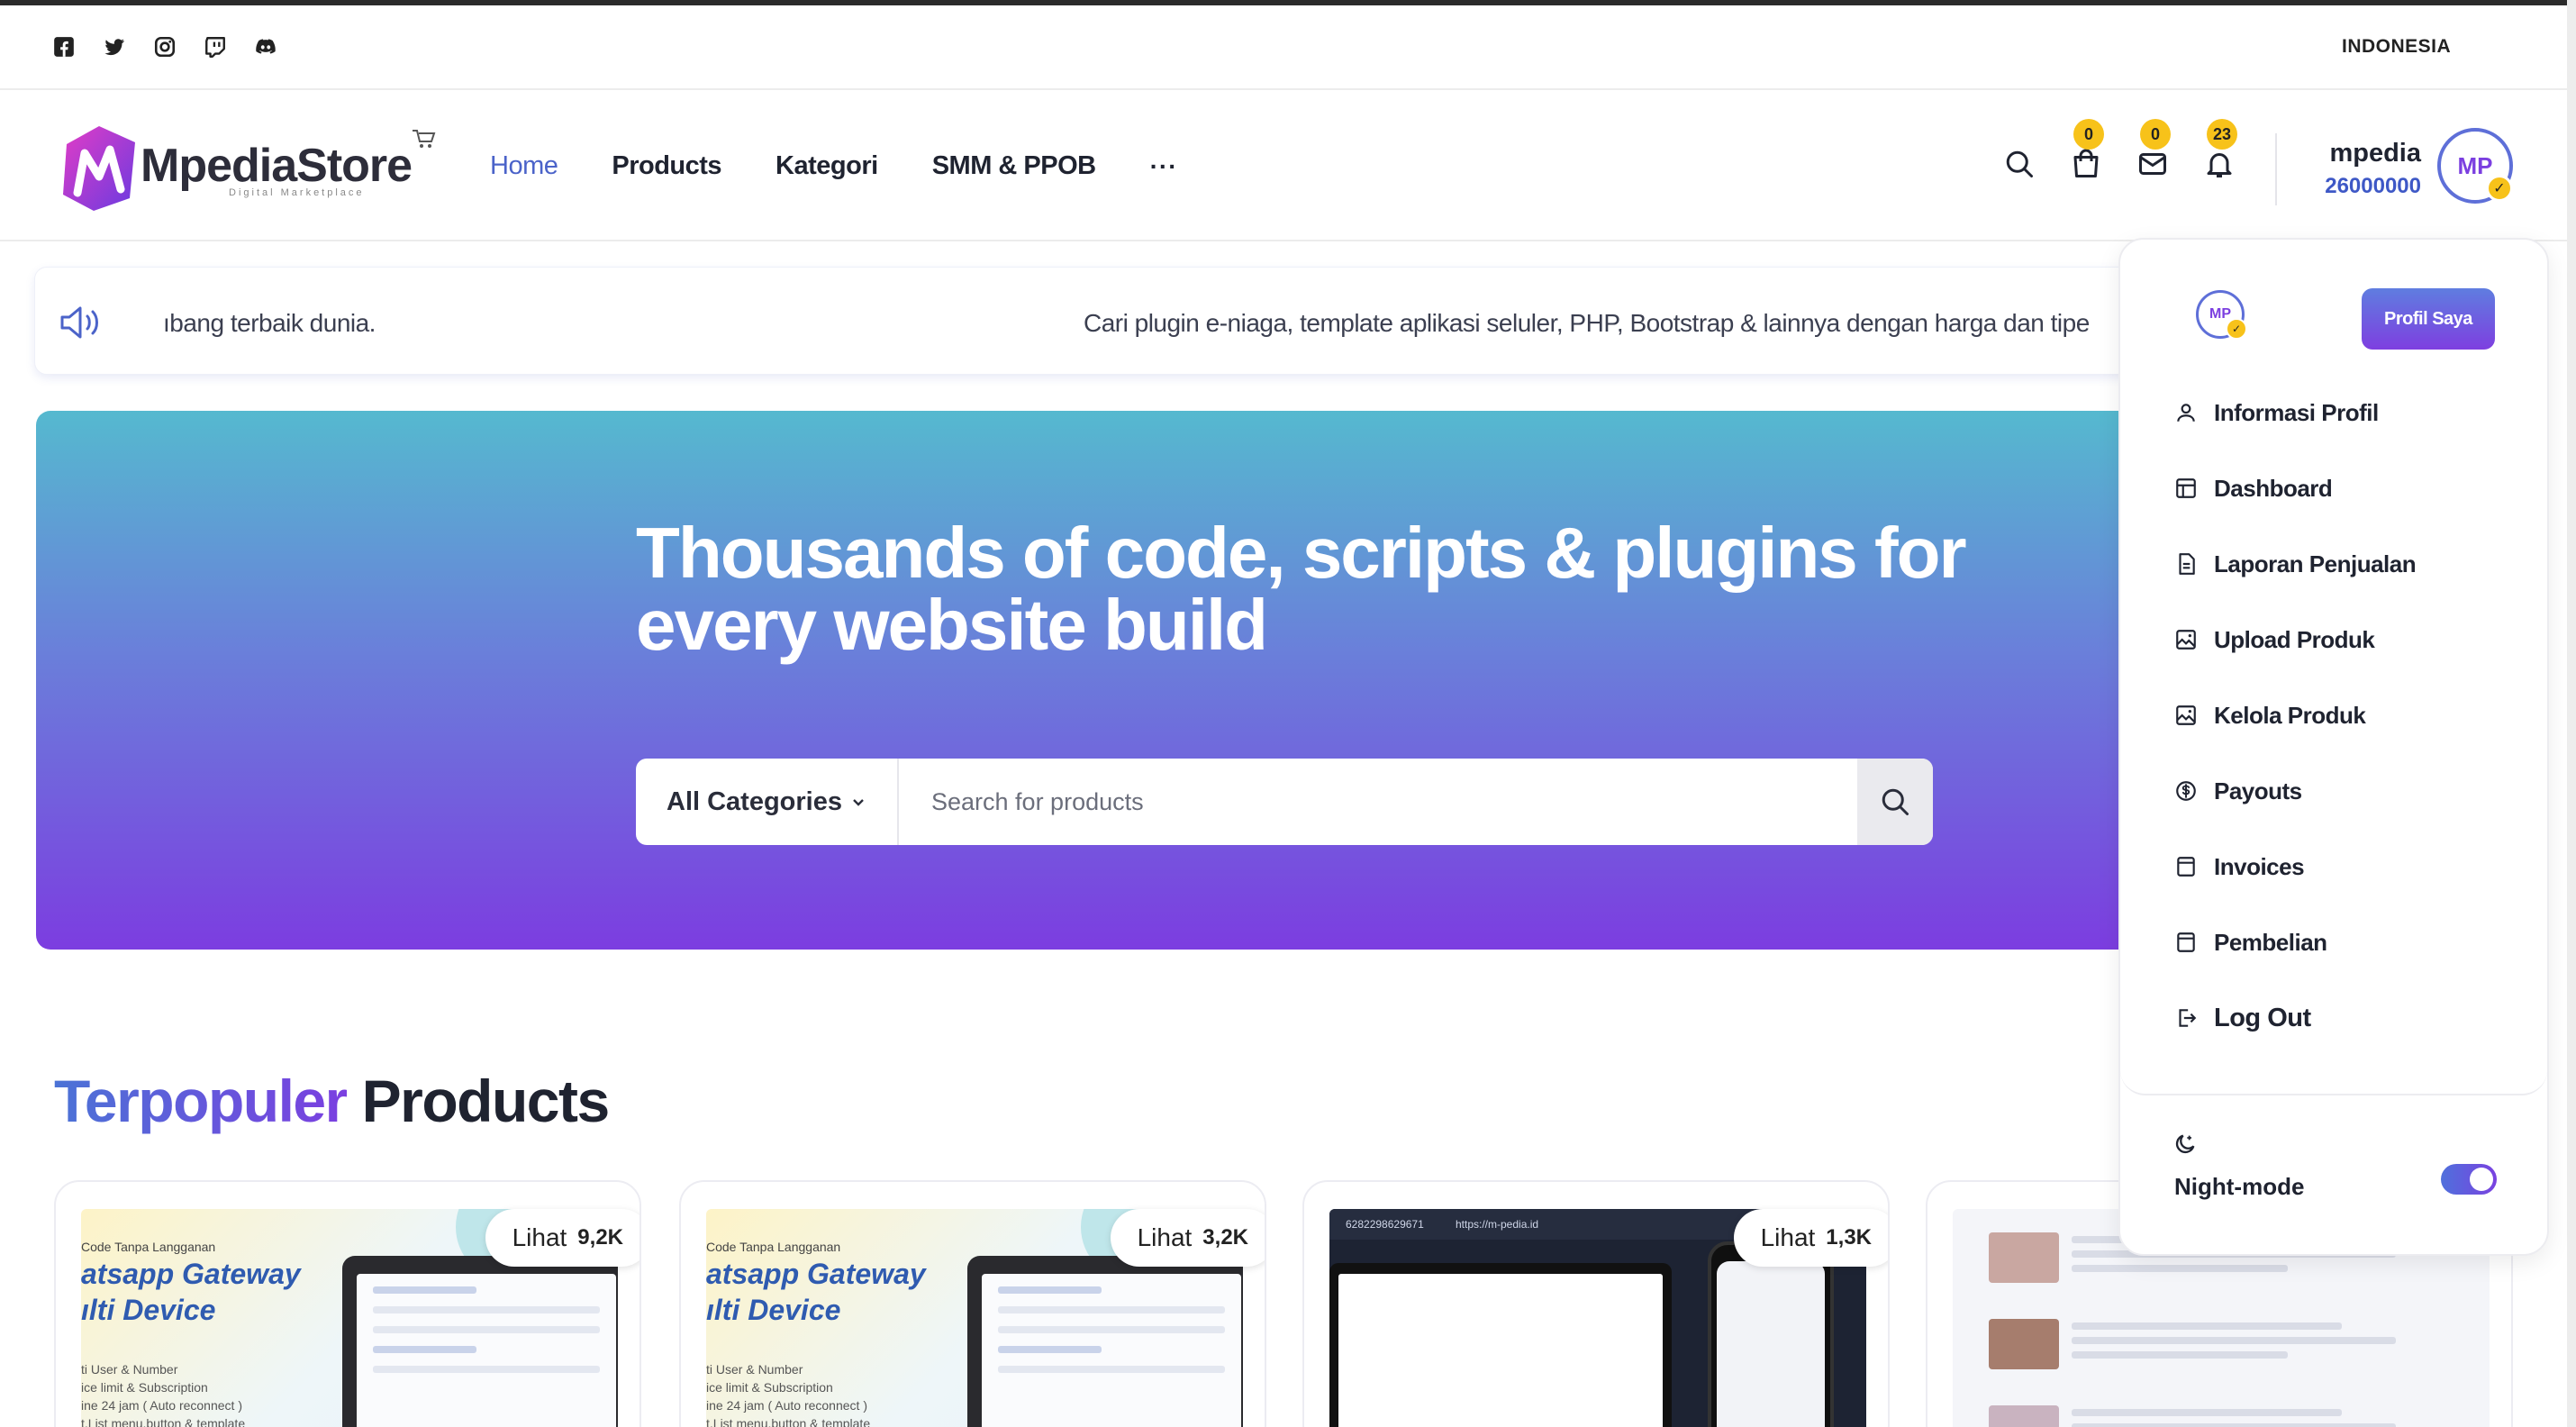  I want to click on nav-home: Home, so click(524, 166).